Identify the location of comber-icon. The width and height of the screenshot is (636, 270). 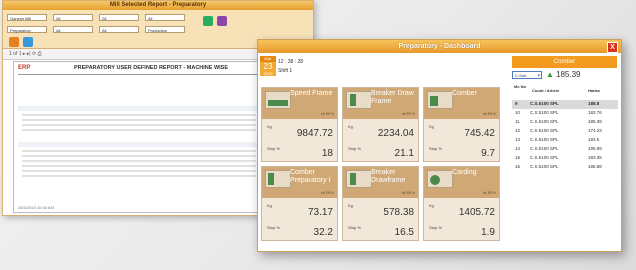
(440, 100).